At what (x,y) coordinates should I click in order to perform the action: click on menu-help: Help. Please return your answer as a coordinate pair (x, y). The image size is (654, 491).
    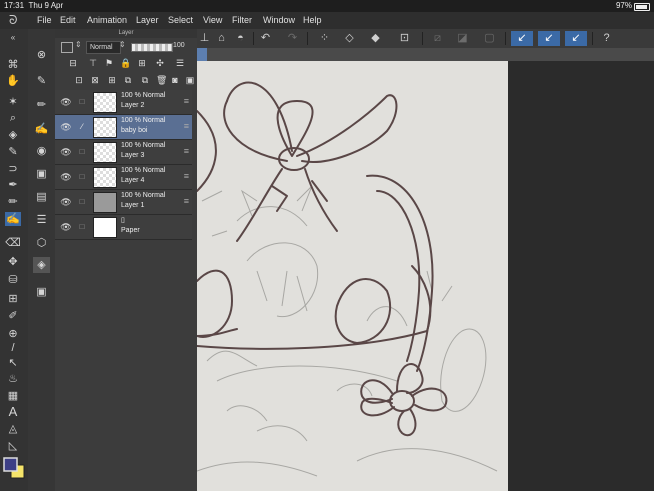
    Looking at the image, I should click on (312, 20).